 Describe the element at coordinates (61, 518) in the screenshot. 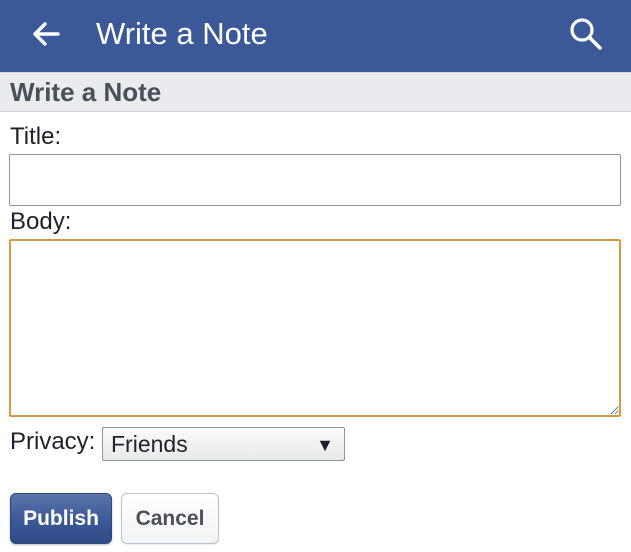

I see `publish-button: Publish` at that location.